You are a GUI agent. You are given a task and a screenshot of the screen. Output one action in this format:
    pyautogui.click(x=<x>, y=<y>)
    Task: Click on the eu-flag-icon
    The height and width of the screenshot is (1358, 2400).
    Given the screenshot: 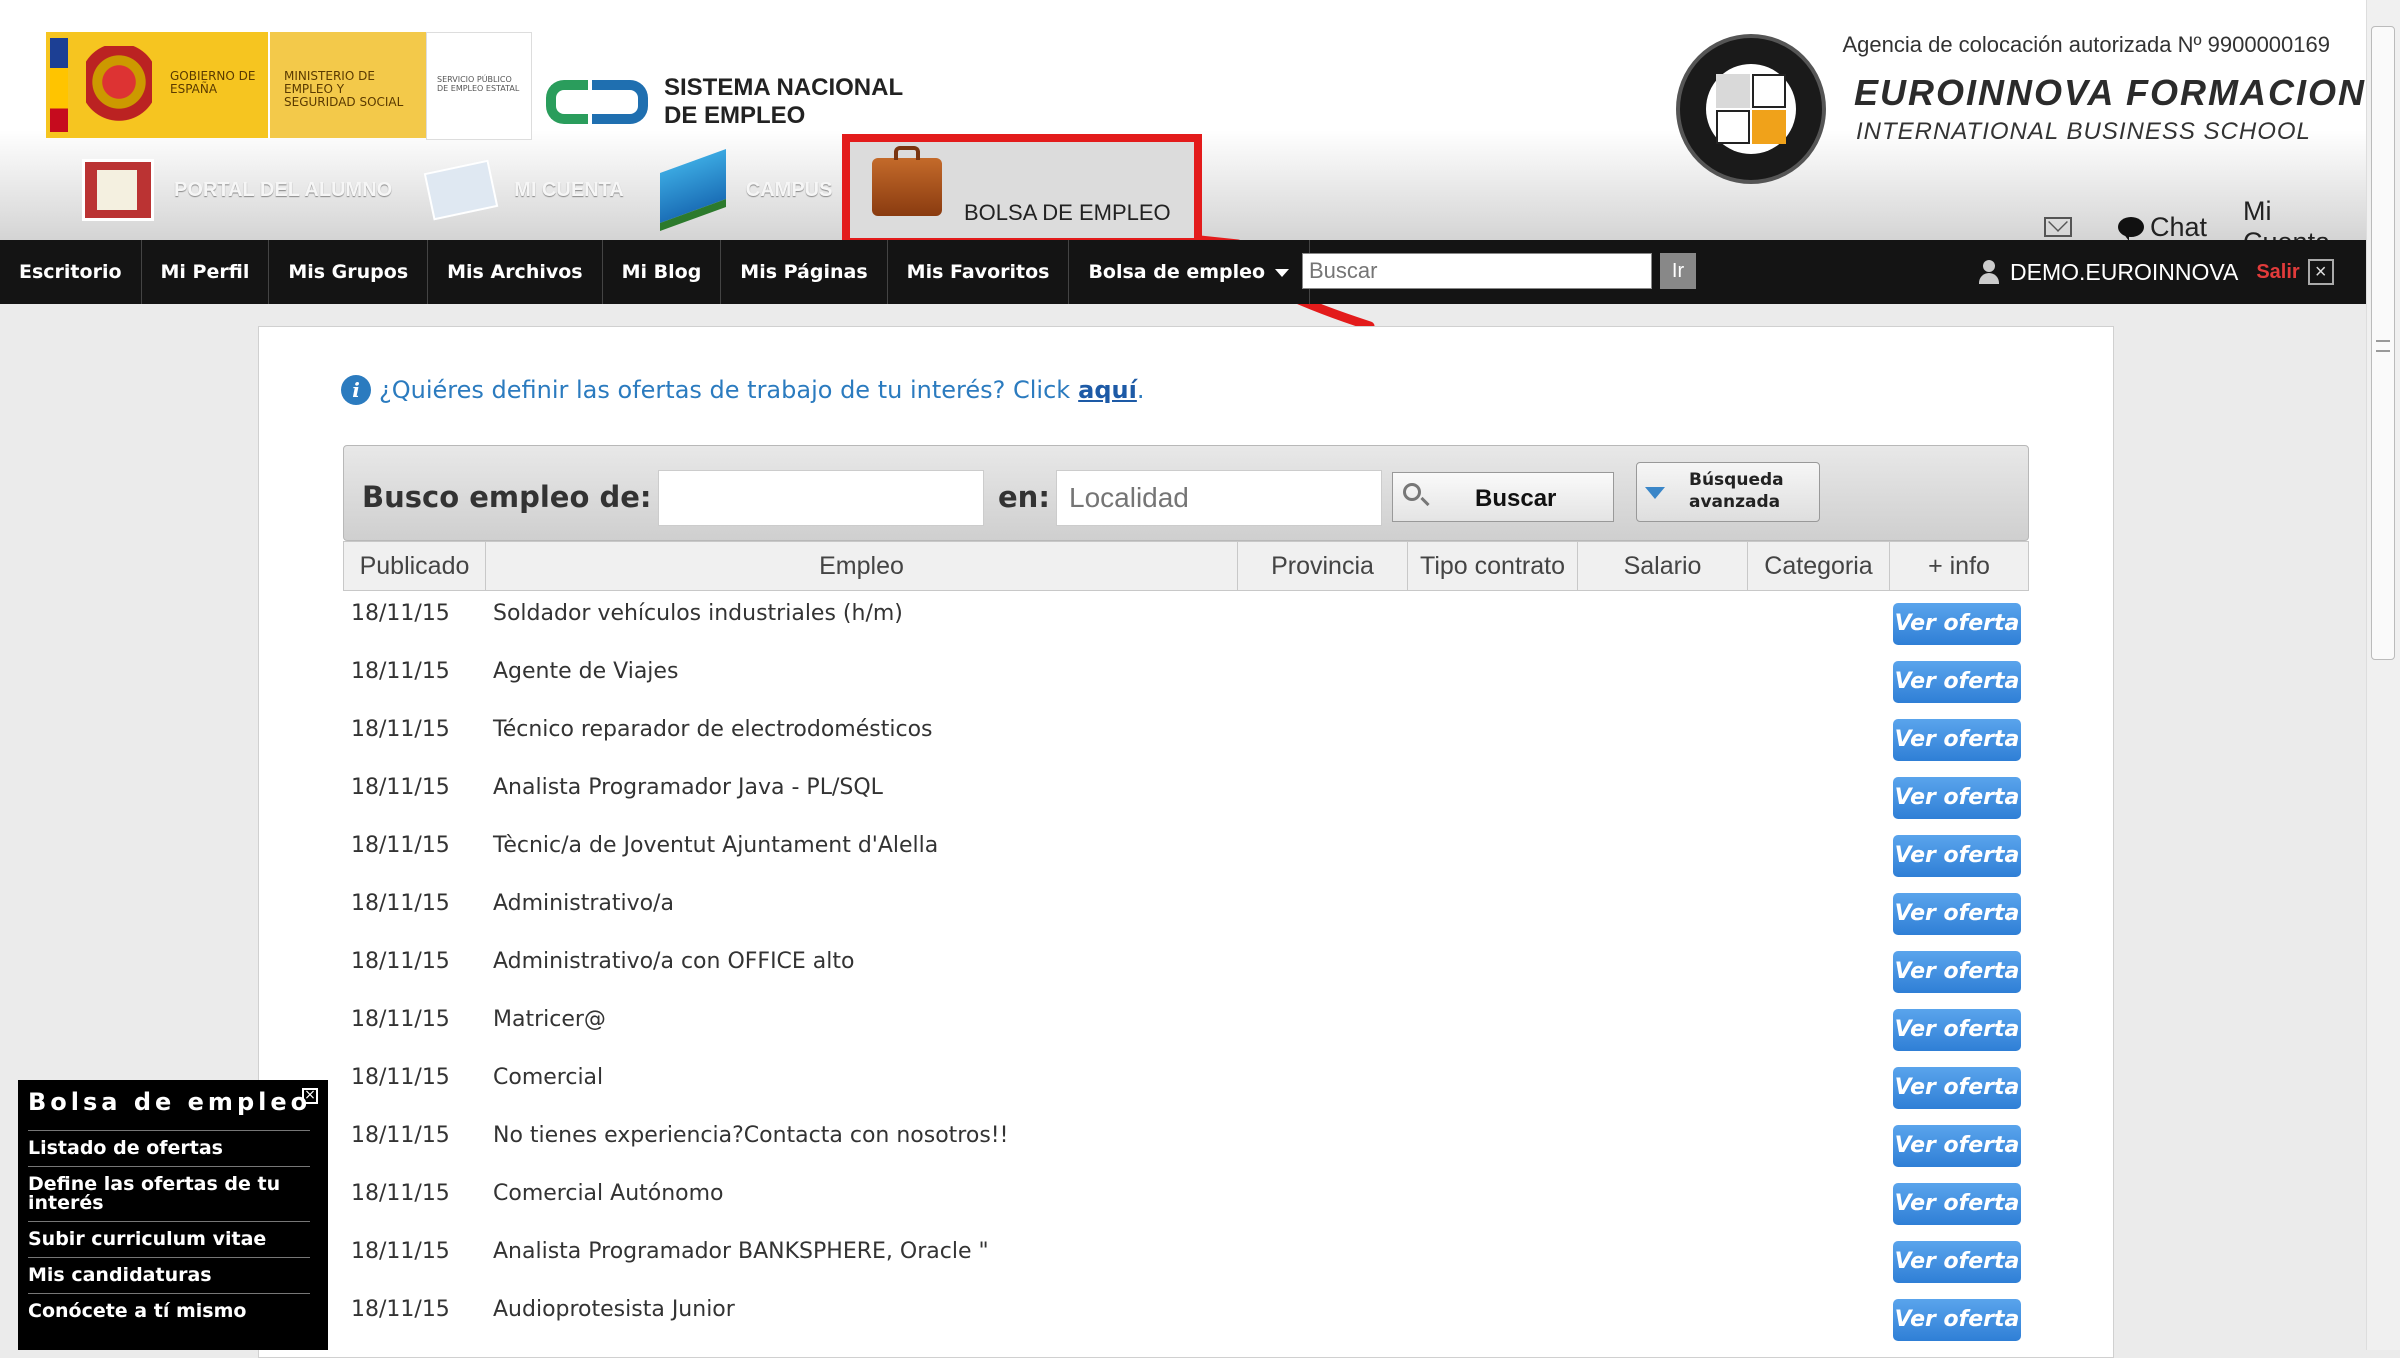 What is the action you would take?
    pyautogui.click(x=59, y=53)
    